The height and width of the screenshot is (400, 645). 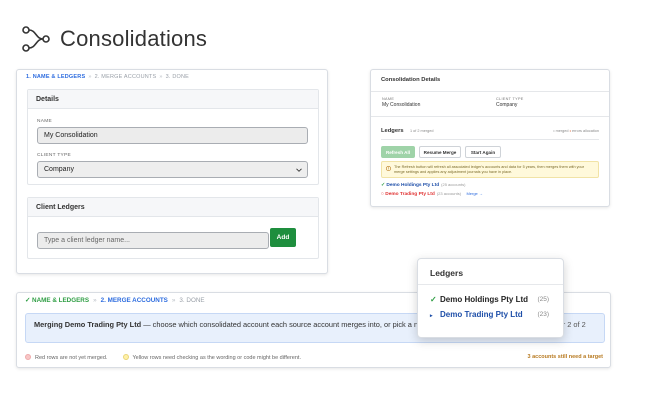 I want to click on ledgers-title: Ledgers, so click(x=392, y=131).